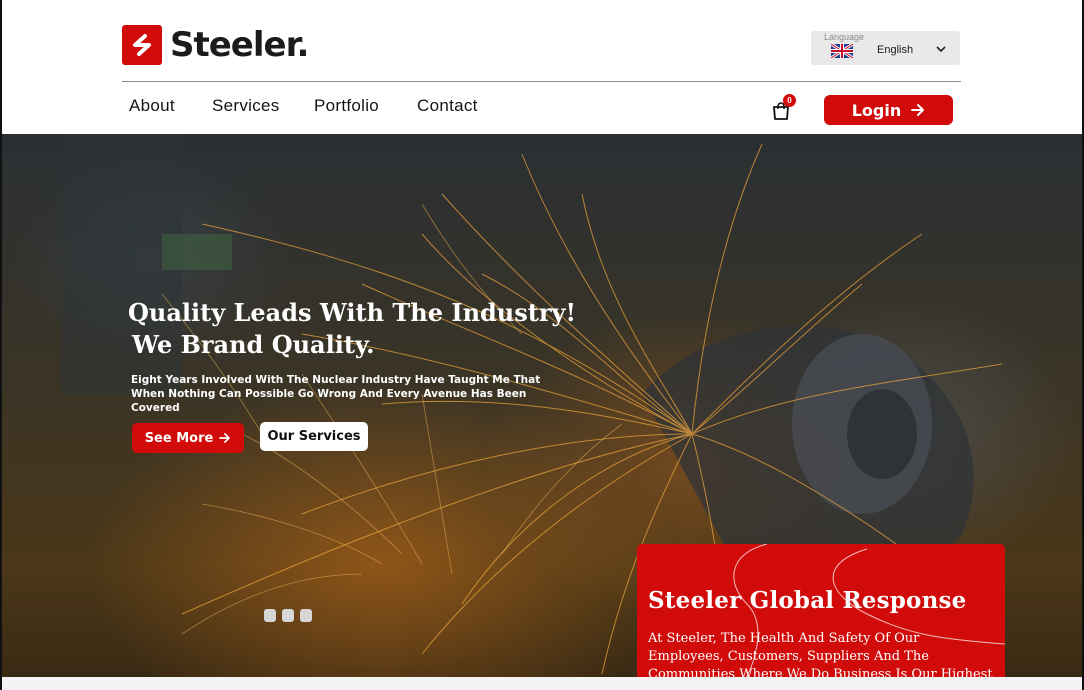 The width and height of the screenshot is (1084, 690). I want to click on login-label: Login, so click(876, 110).